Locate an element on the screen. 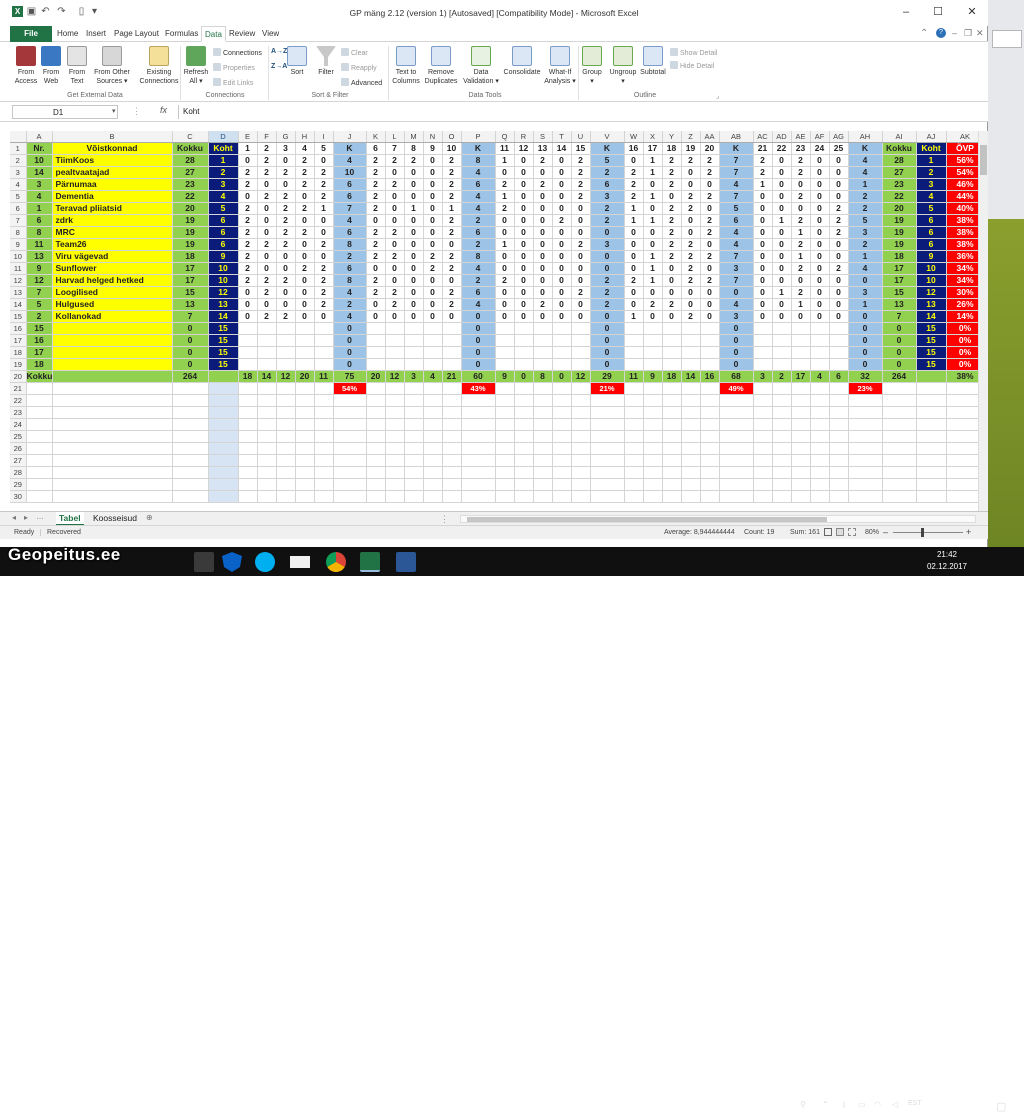 The width and height of the screenshot is (1024, 1113). defender-icon is located at coordinates (232, 562).